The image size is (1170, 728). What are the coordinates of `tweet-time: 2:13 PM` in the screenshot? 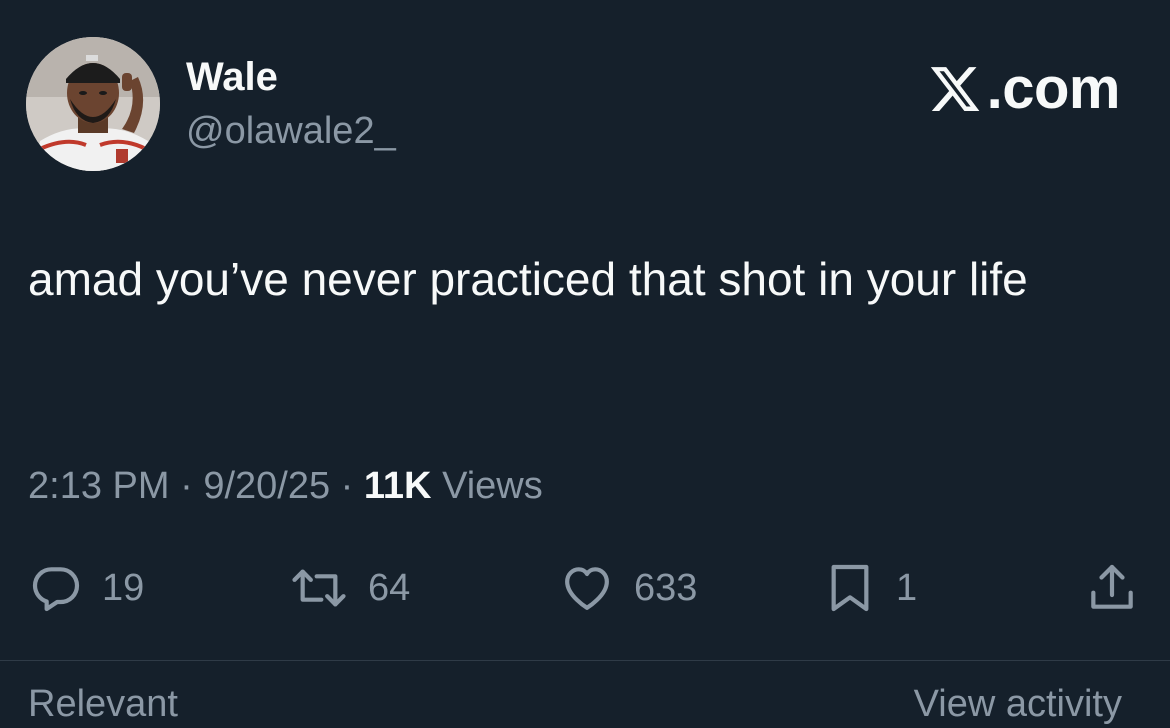 It's located at (99, 486).